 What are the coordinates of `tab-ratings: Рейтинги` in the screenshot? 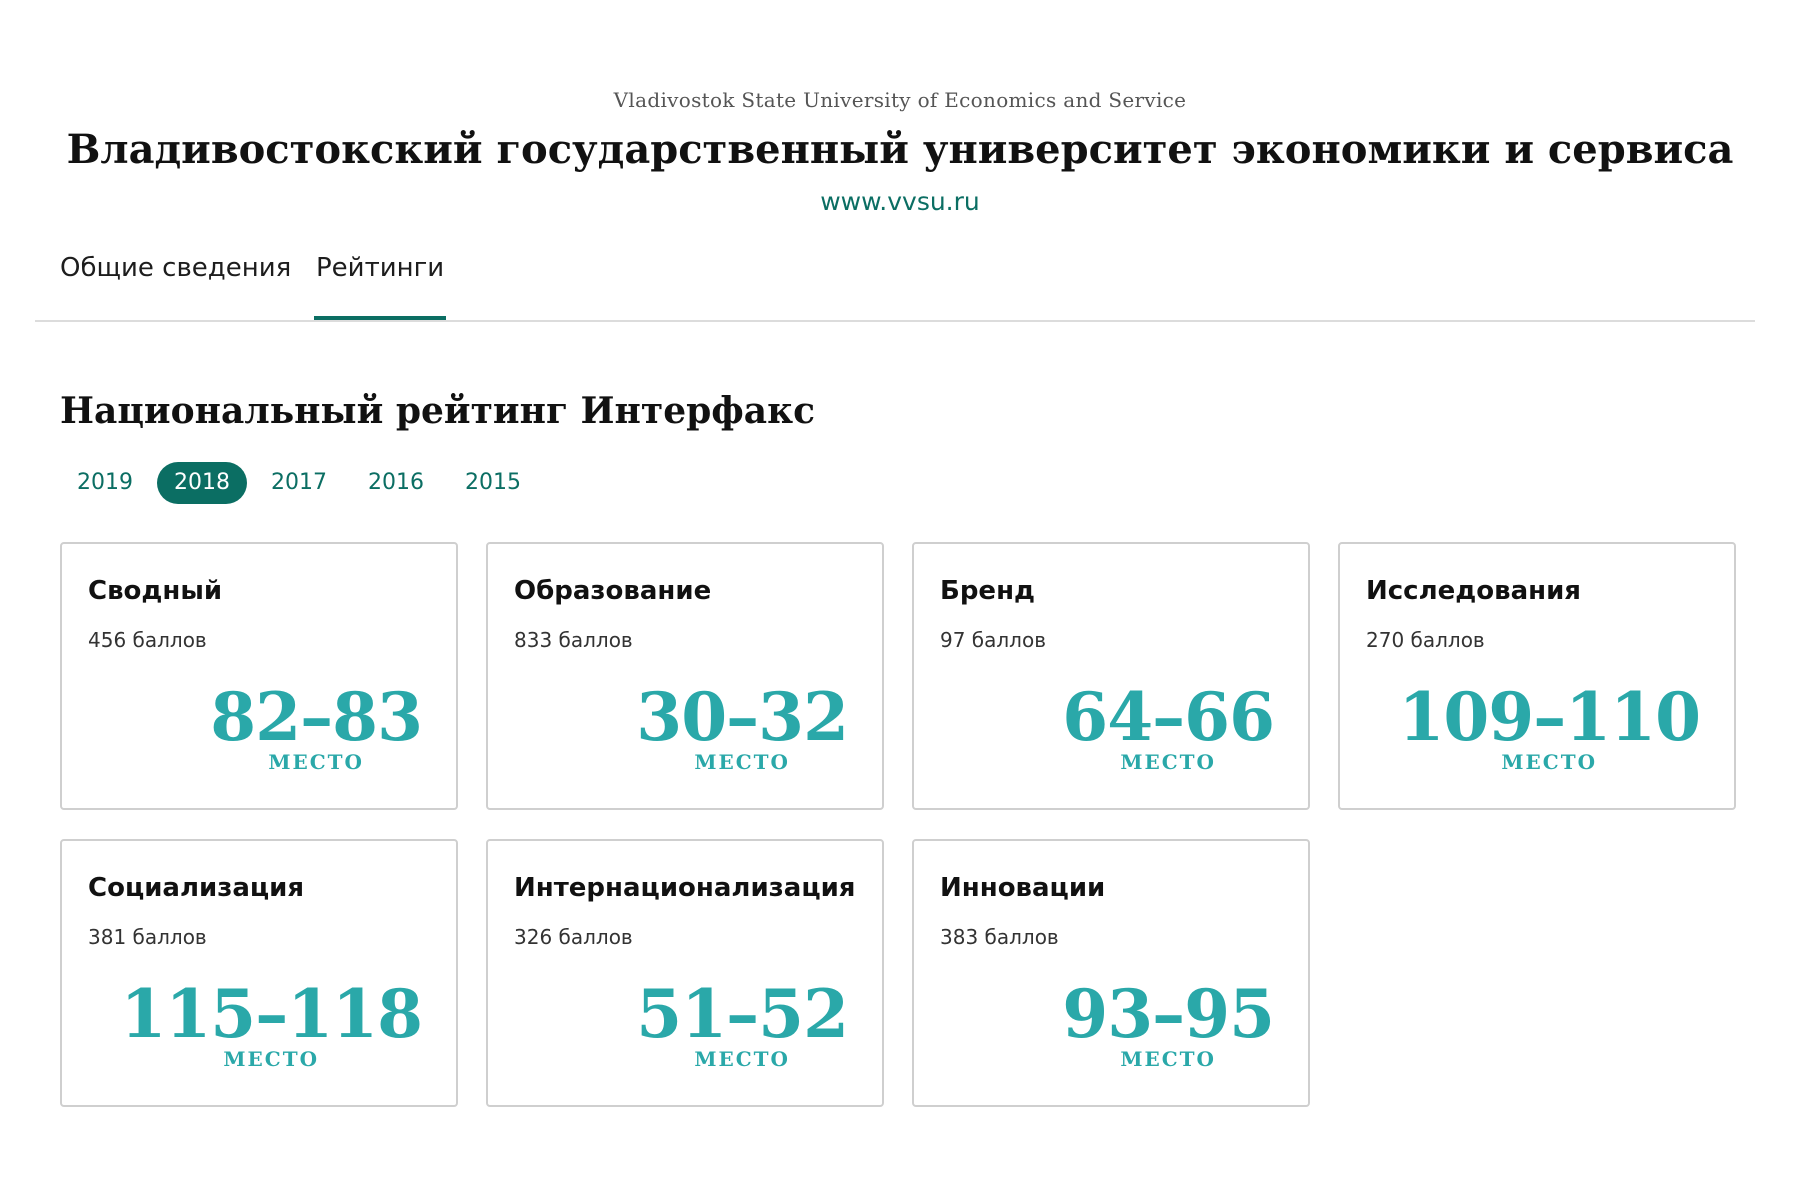 It's located at (380, 286).